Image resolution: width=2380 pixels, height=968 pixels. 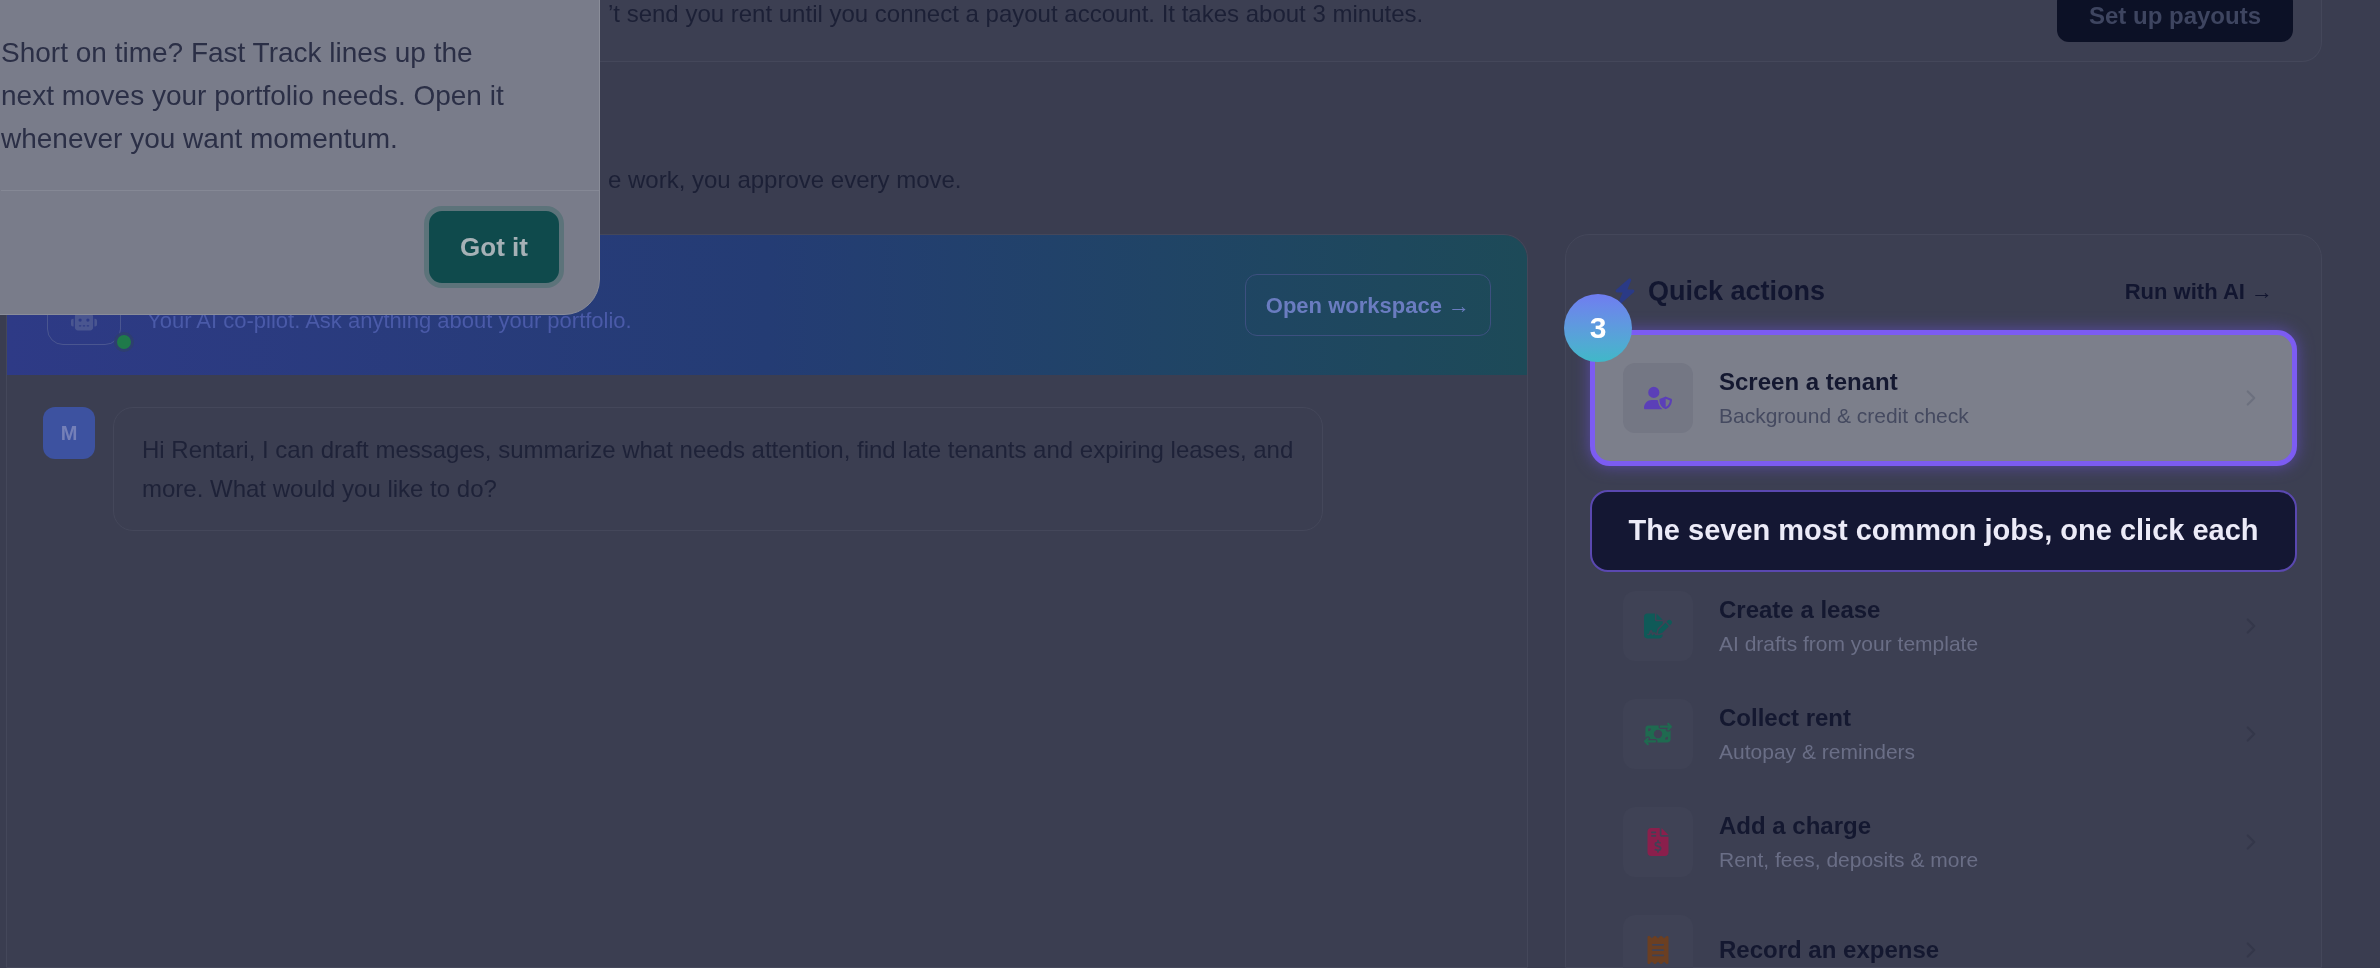 What do you see at coordinates (1943, 530) in the screenshot?
I see `tour-tooltip: The seven most common jobs, one click each` at bounding box center [1943, 530].